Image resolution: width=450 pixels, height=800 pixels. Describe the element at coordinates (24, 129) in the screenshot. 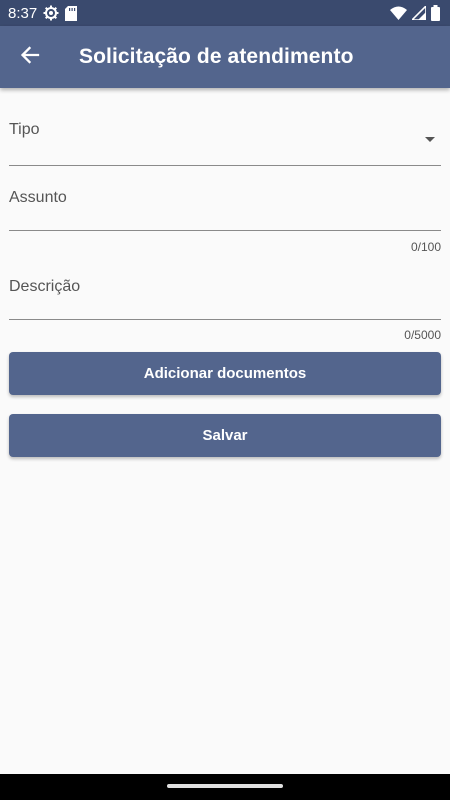

I see `tipo-label: Tipo` at that location.